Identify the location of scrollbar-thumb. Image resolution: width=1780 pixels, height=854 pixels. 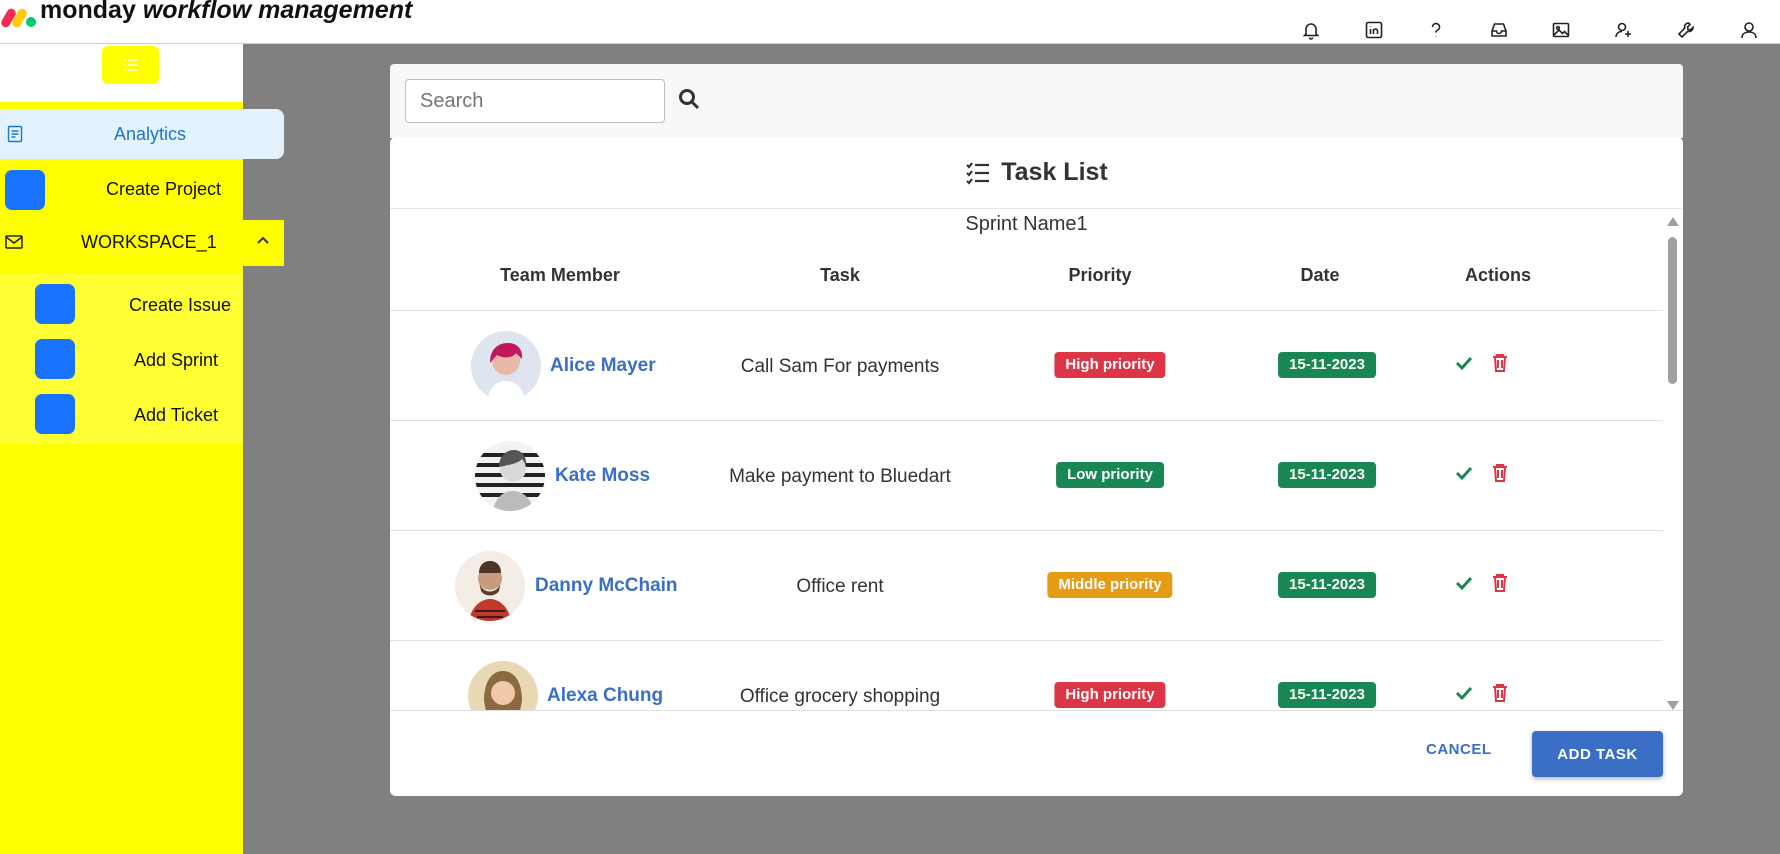
(1672, 310).